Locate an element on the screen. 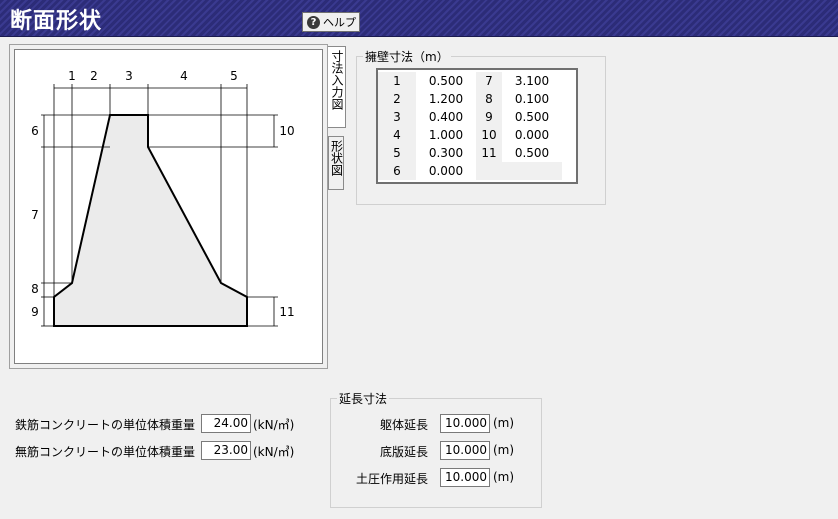 The height and width of the screenshot is (519, 838). dim-no-cell: 3 is located at coordinates (397, 117).